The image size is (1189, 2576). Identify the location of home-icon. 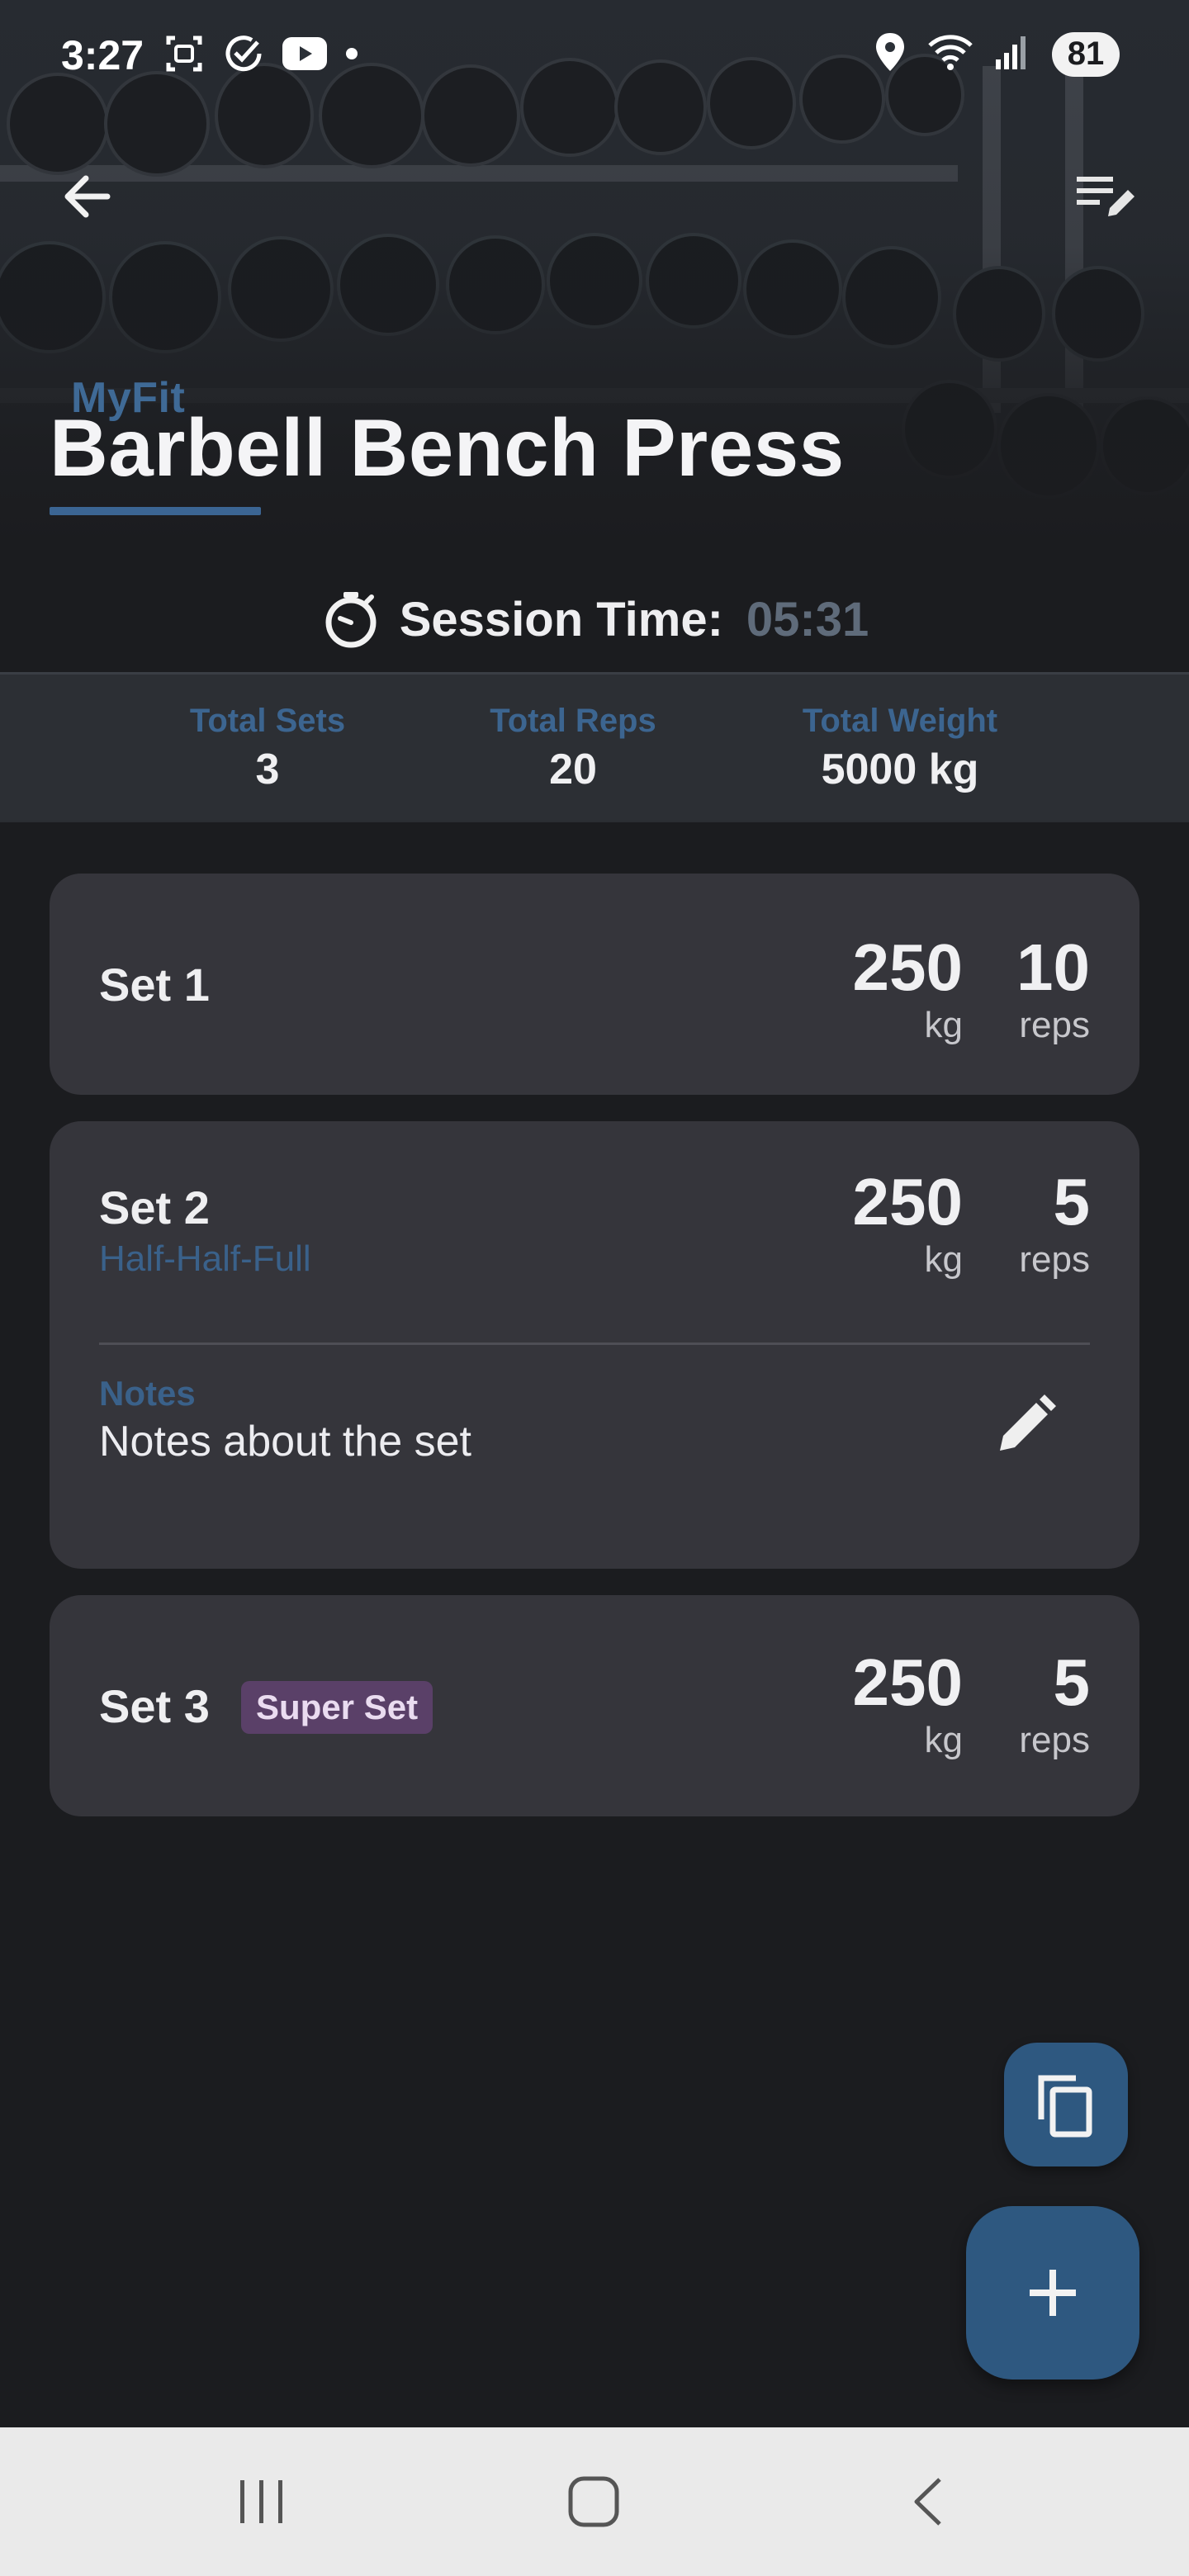
(593, 2501).